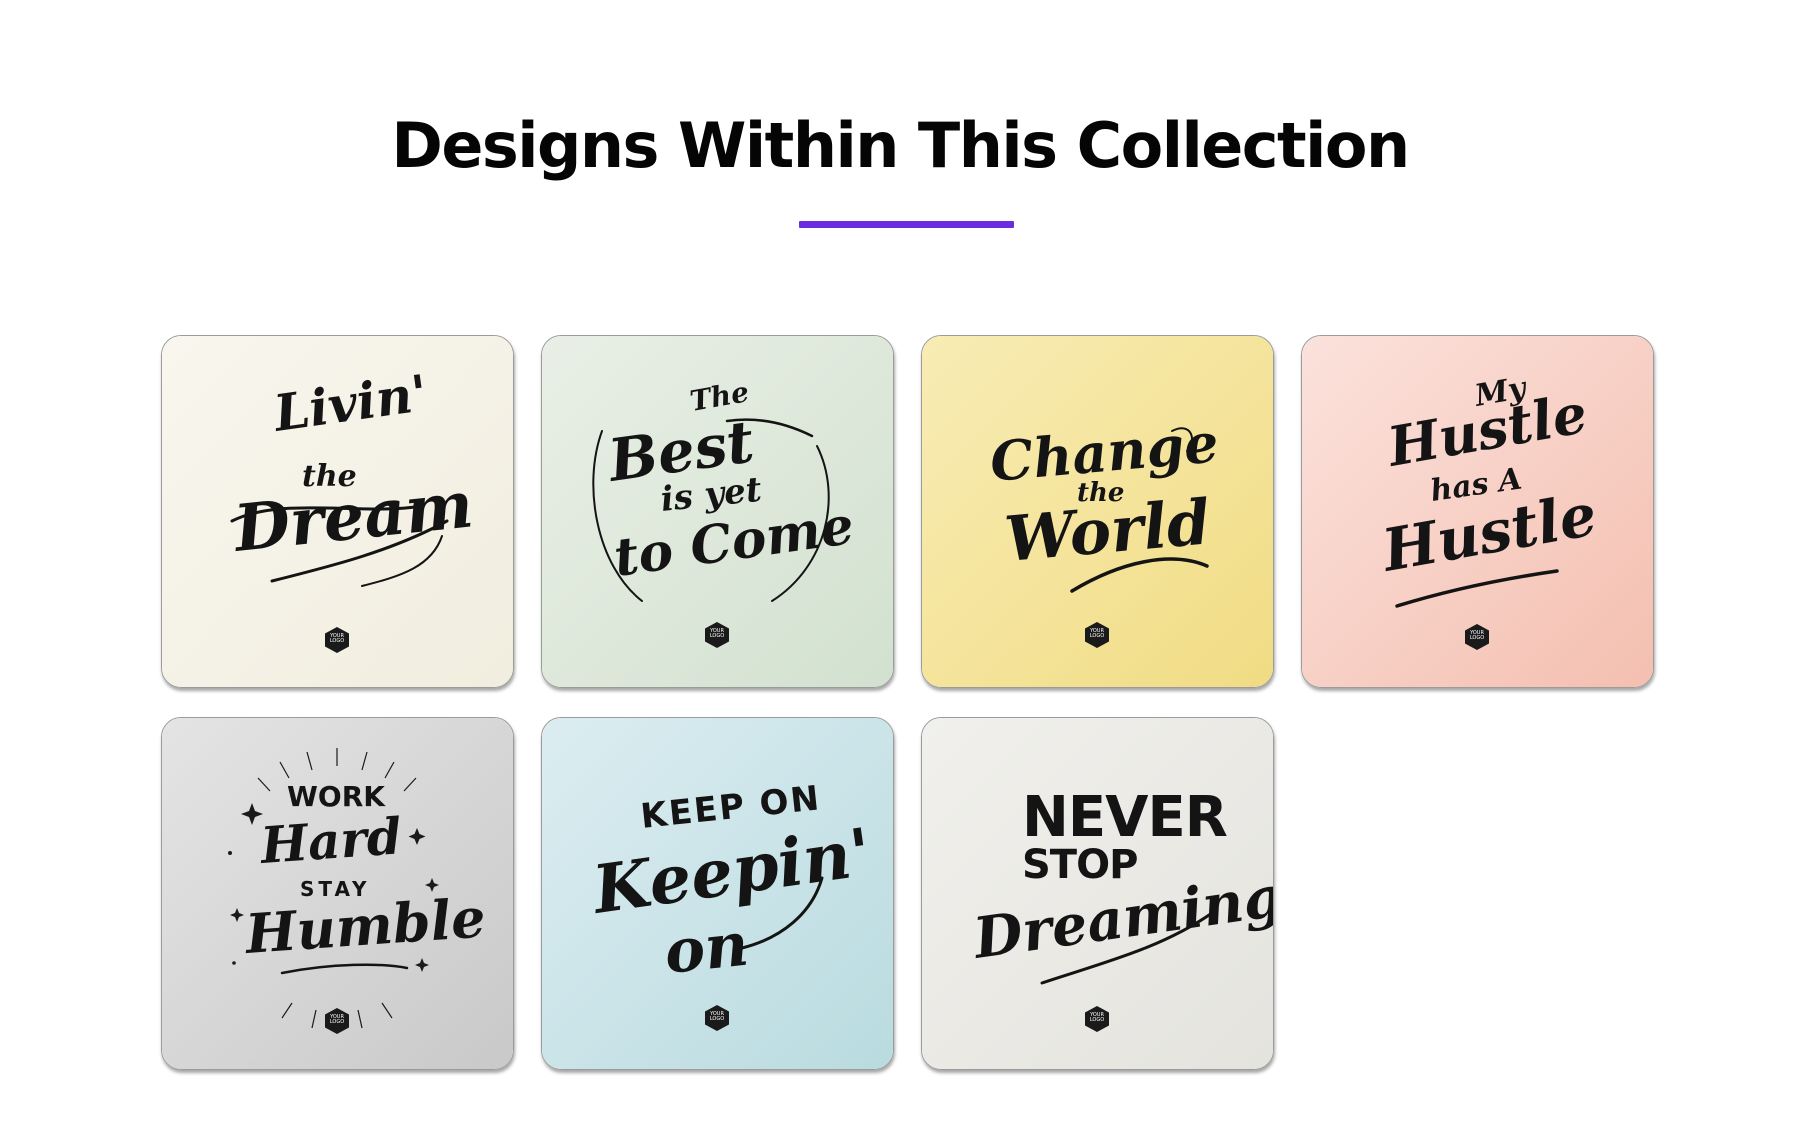 This screenshot has width=1800, height=1146. I want to click on design-line: on, so click(706, 949).